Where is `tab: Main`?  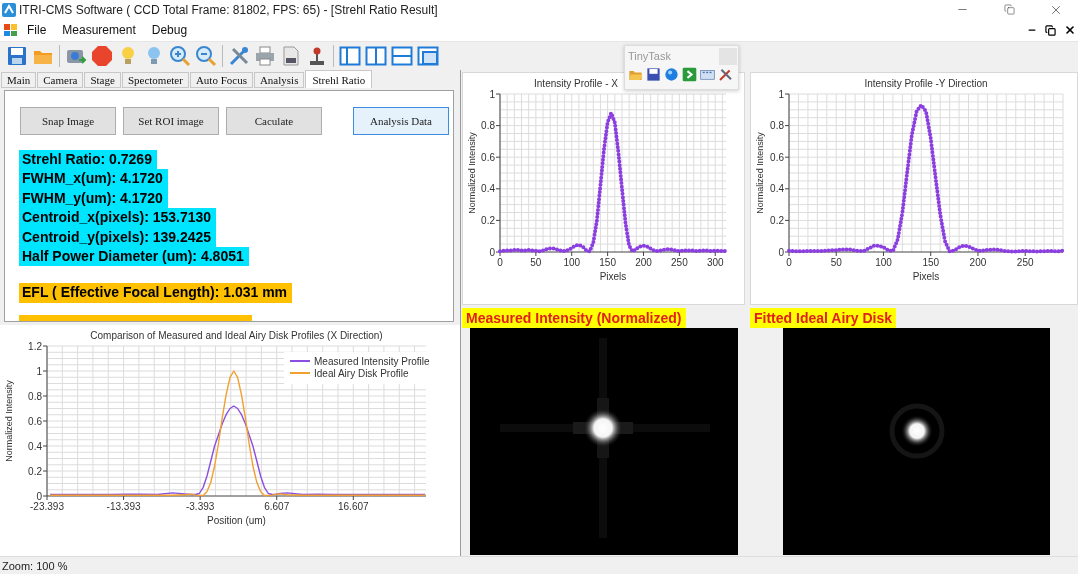 tab: Main is located at coordinates (19, 80).